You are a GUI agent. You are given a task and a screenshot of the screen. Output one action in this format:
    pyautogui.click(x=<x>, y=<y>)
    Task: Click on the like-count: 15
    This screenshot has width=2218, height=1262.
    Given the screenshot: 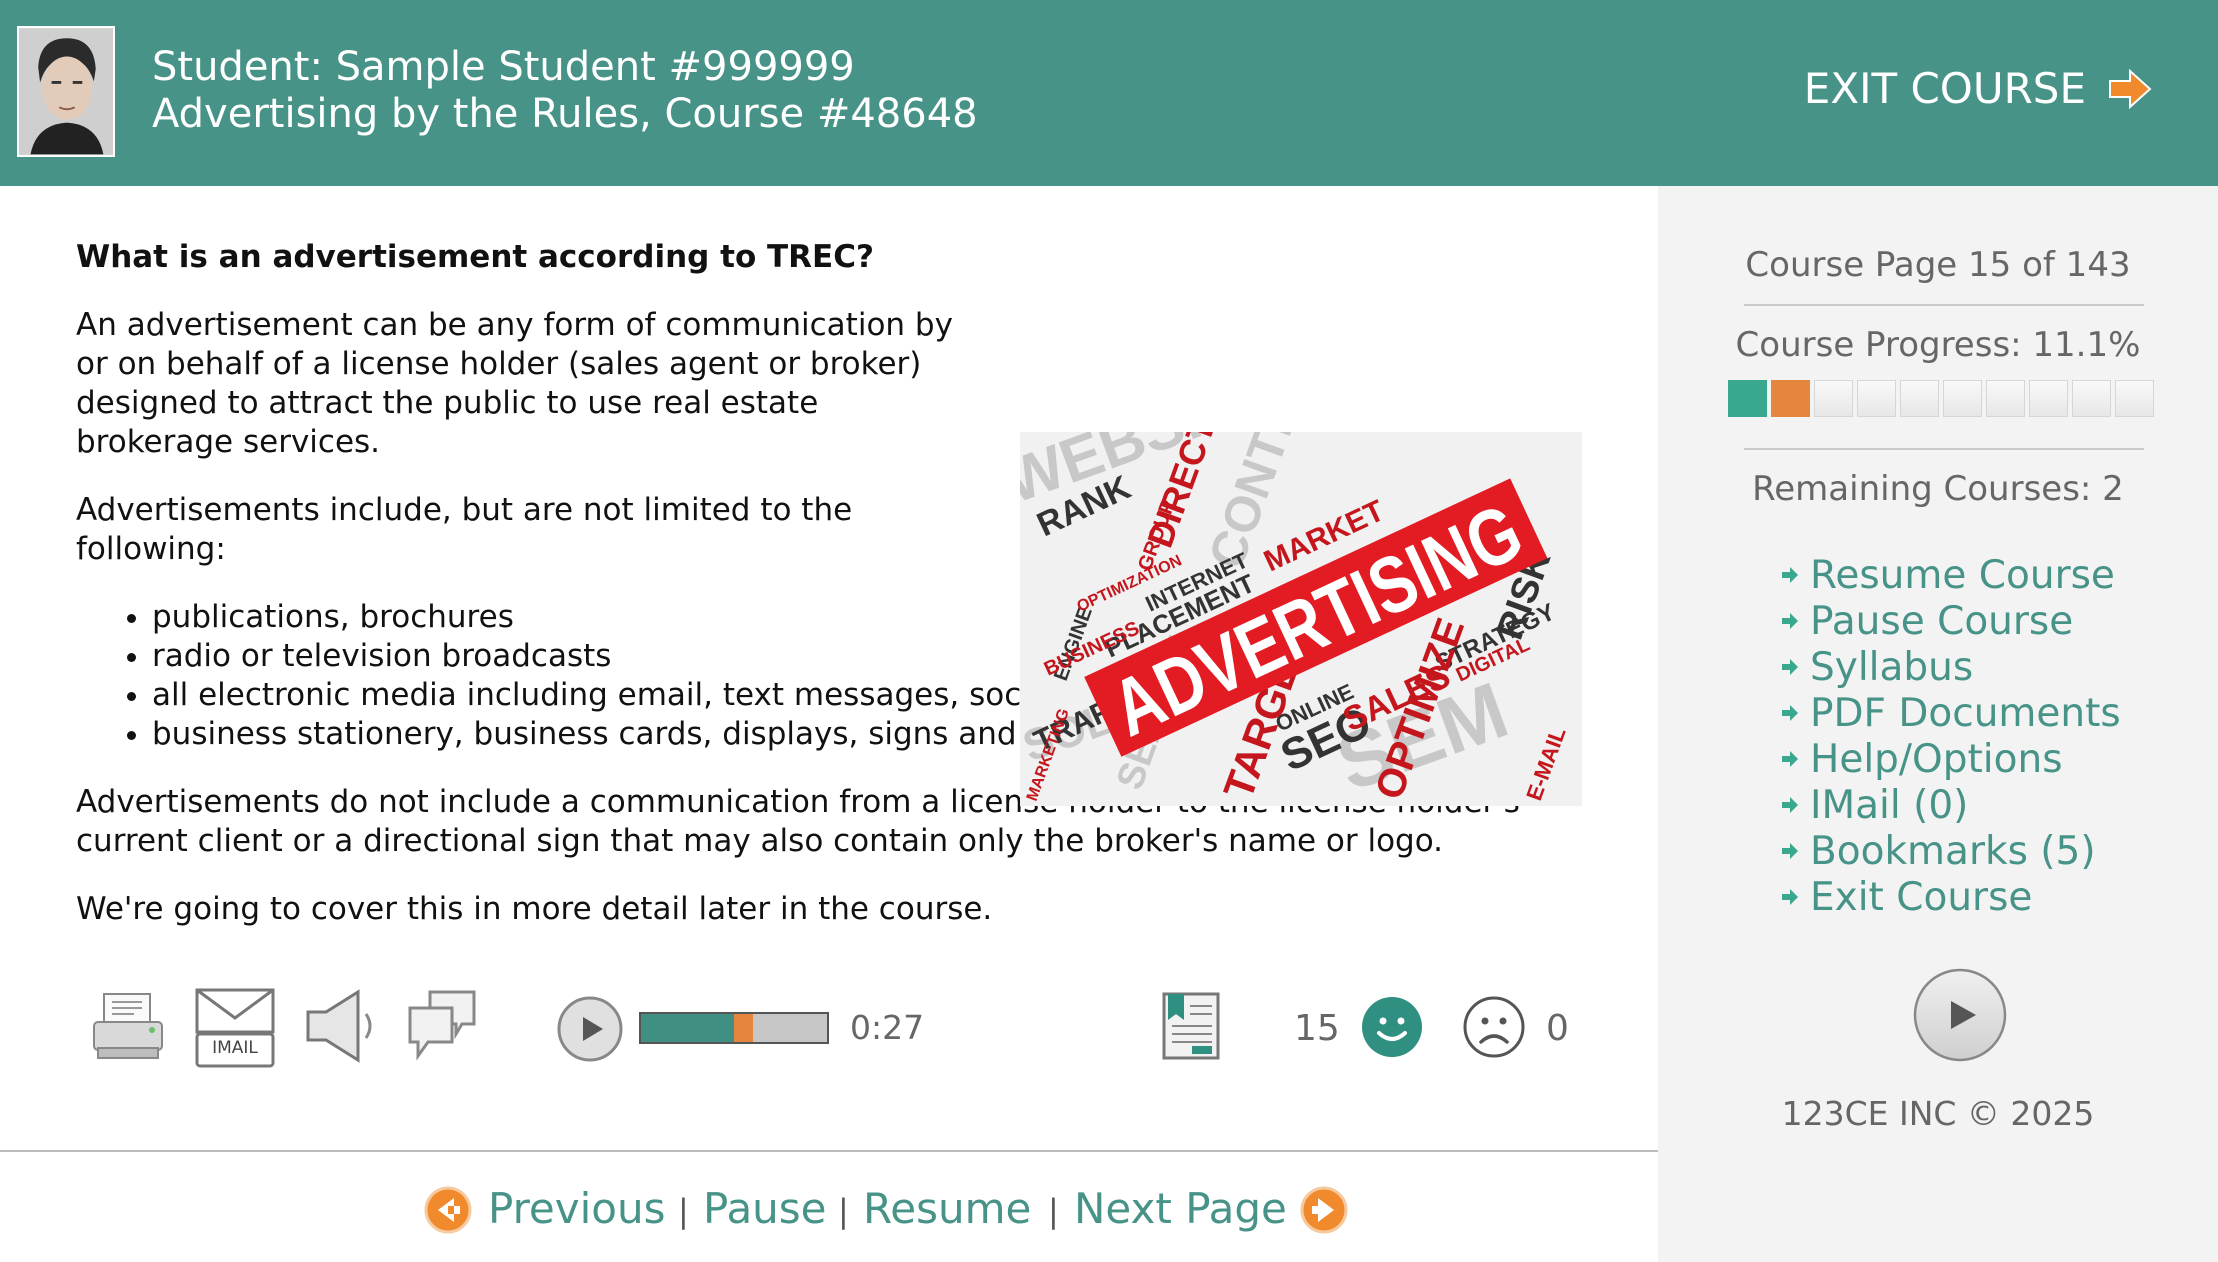 What is the action you would take?
    pyautogui.click(x=1317, y=1028)
    